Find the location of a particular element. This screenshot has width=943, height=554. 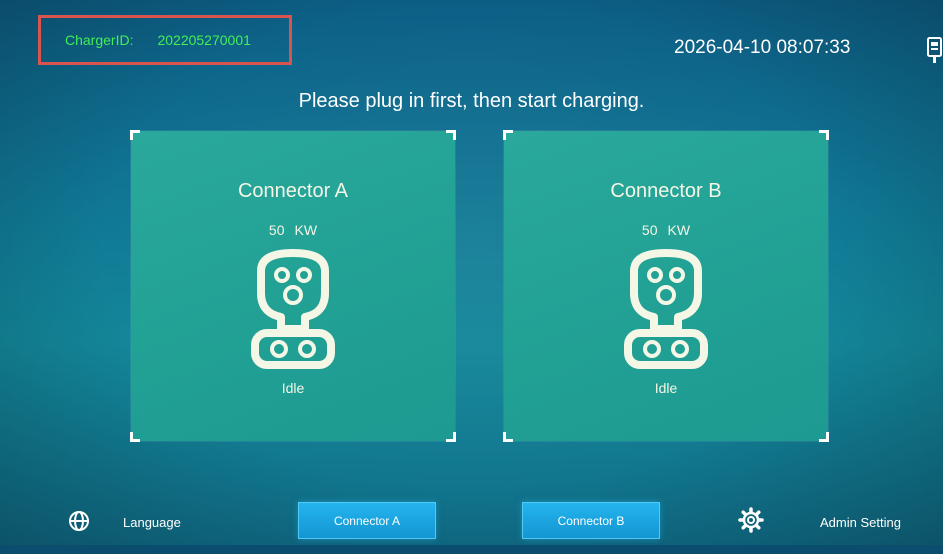

charger-id-label: ChargerID: is located at coordinates (99, 40).